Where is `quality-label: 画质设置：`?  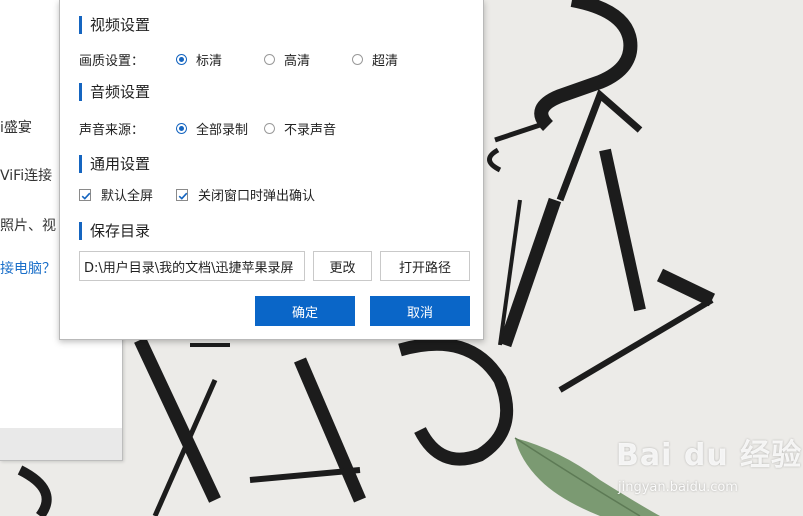 quality-label: 画质设置： is located at coordinates (112, 61).